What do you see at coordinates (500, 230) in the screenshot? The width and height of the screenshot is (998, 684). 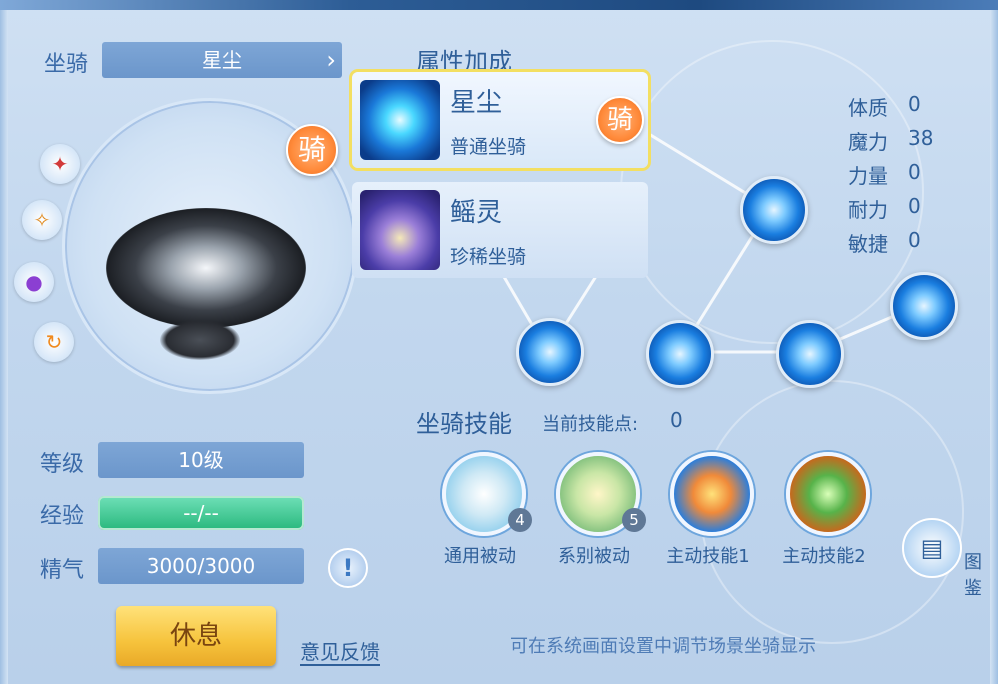 I see `mount-card-yaoling: 鳐灵 珍稀坐骑` at bounding box center [500, 230].